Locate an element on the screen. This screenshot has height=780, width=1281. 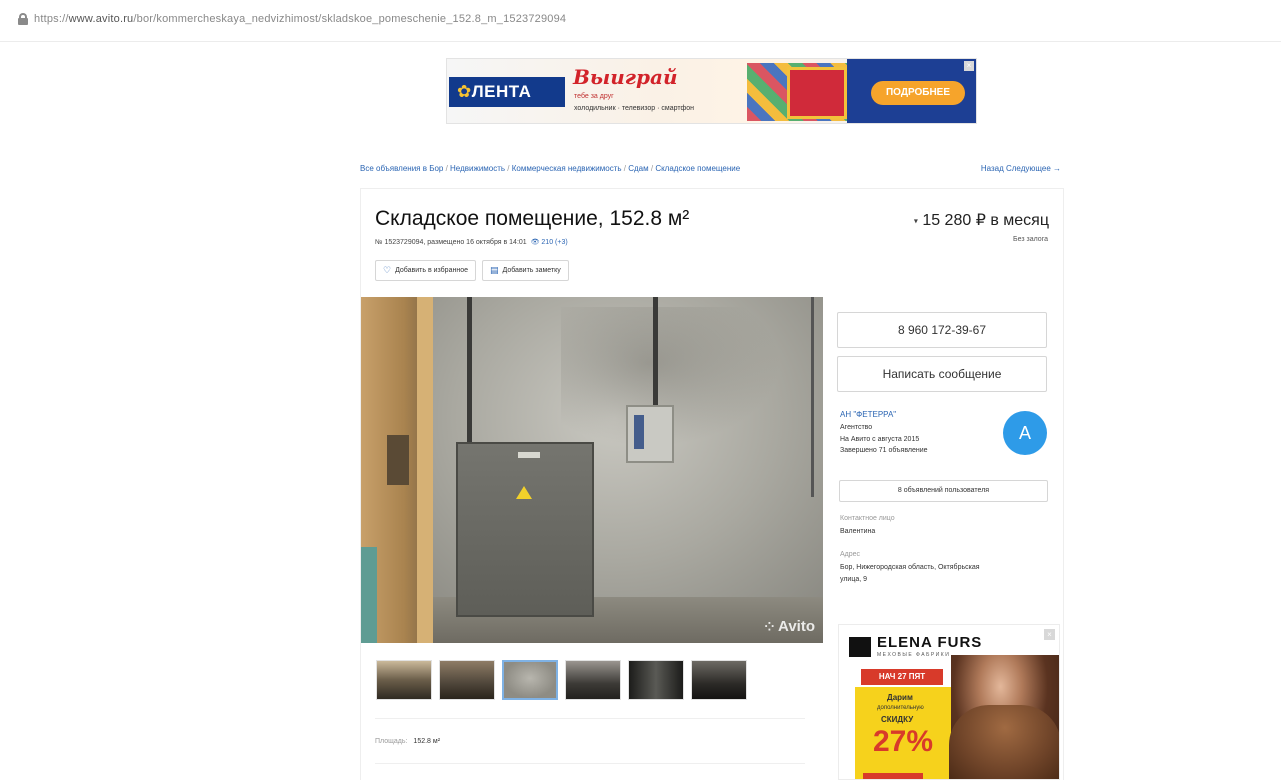
lock-icon is located at coordinates (23, 19).